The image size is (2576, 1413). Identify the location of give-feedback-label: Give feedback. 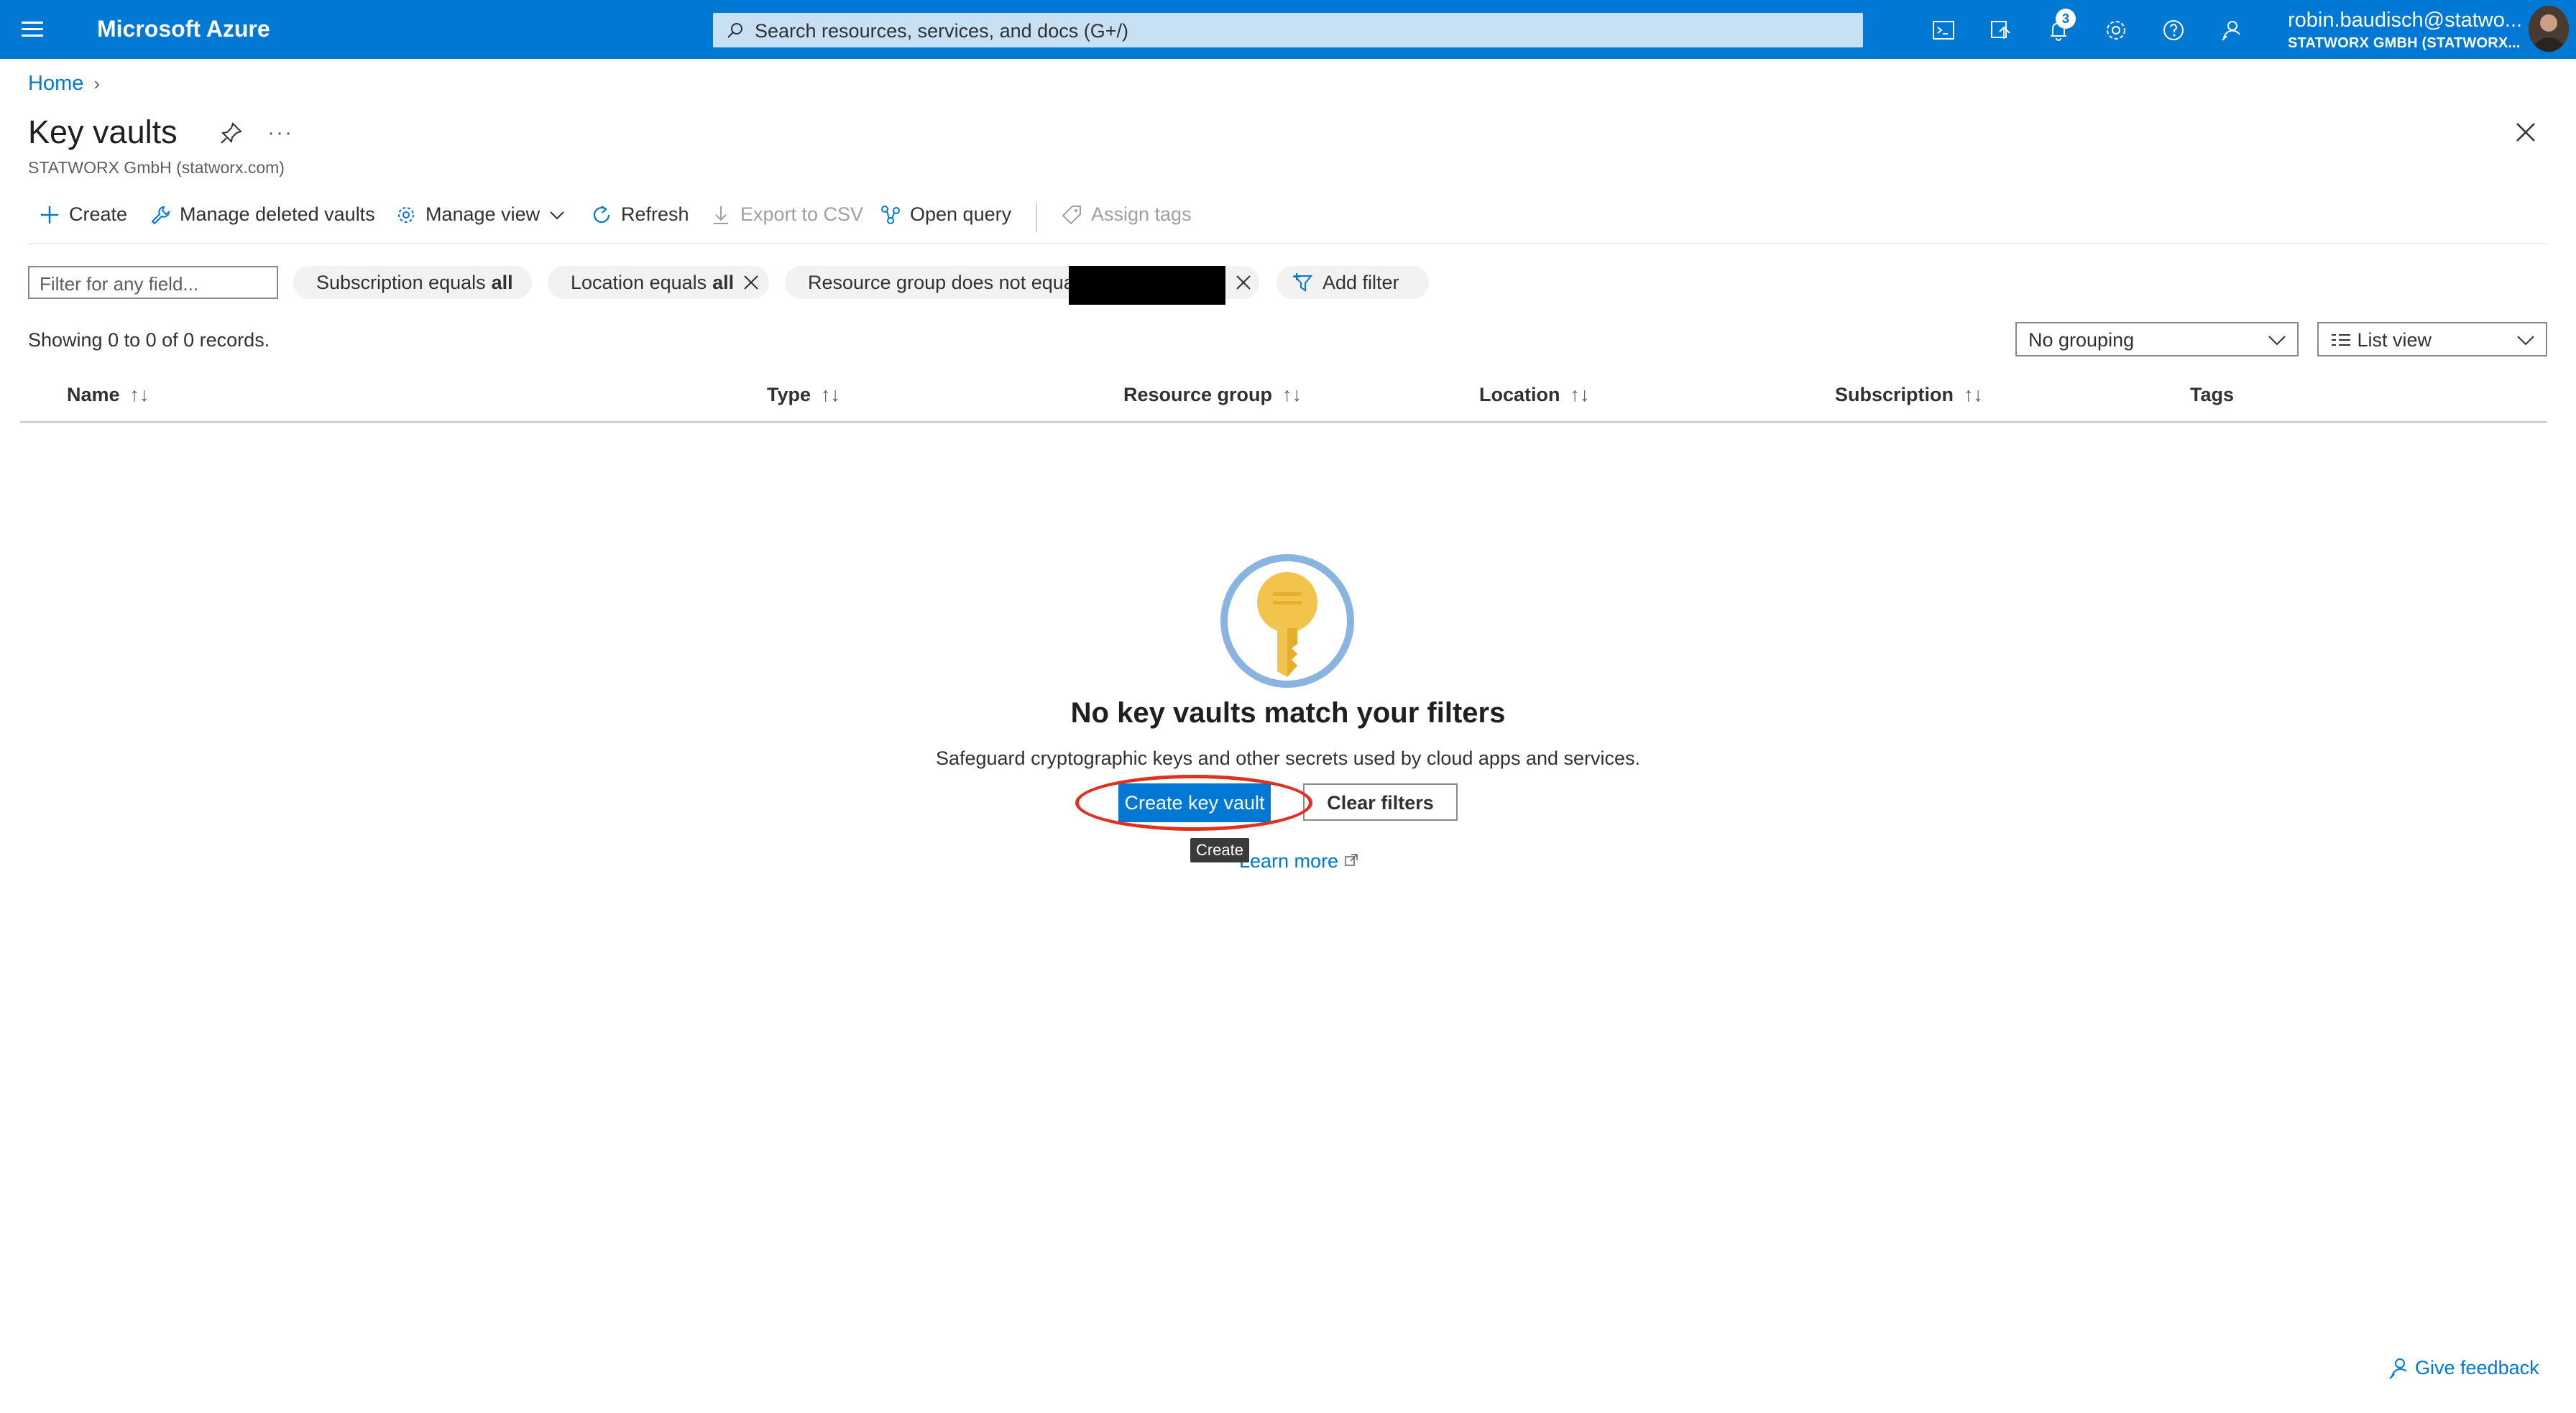
(2477, 1367).